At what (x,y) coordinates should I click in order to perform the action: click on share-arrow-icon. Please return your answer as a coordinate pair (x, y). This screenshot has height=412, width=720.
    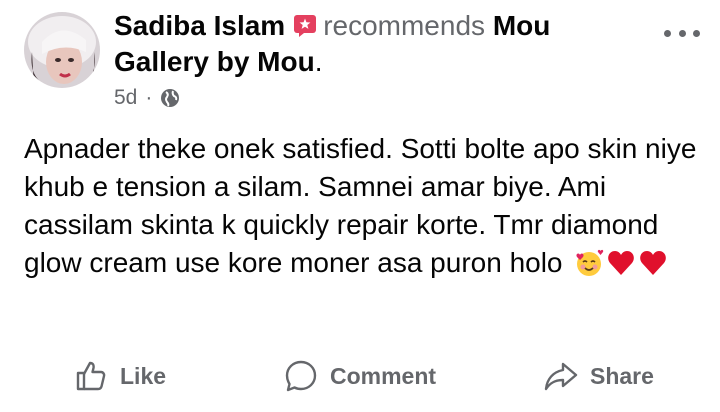
    Looking at the image, I should click on (561, 376).